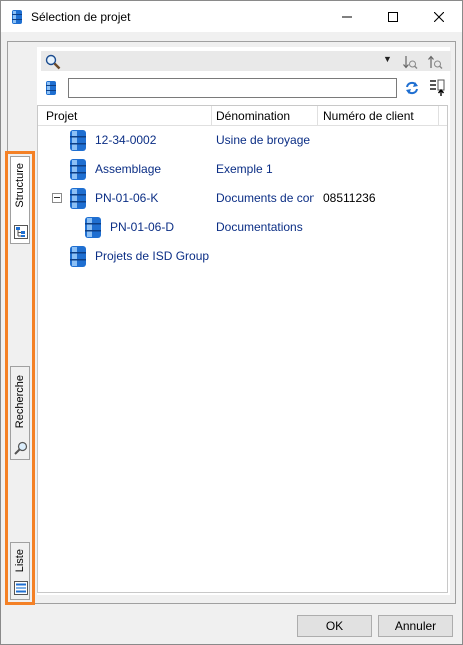  What do you see at coordinates (415, 626) in the screenshot?
I see `cancel-button: Annuler` at bounding box center [415, 626].